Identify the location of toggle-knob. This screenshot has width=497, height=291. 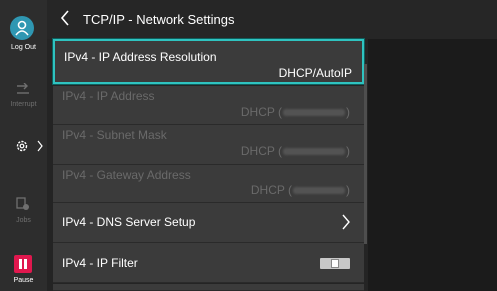
(335, 263).